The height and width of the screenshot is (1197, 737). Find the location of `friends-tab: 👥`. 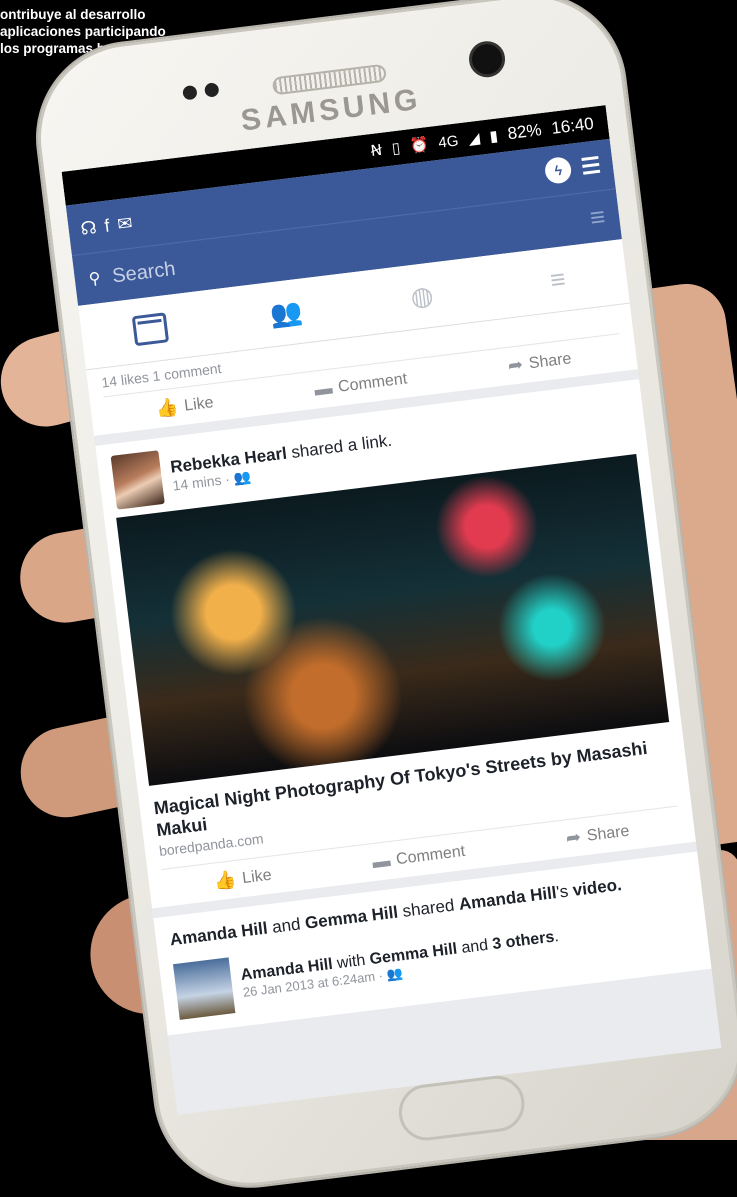

friends-tab: 👥 is located at coordinates (285, 312).